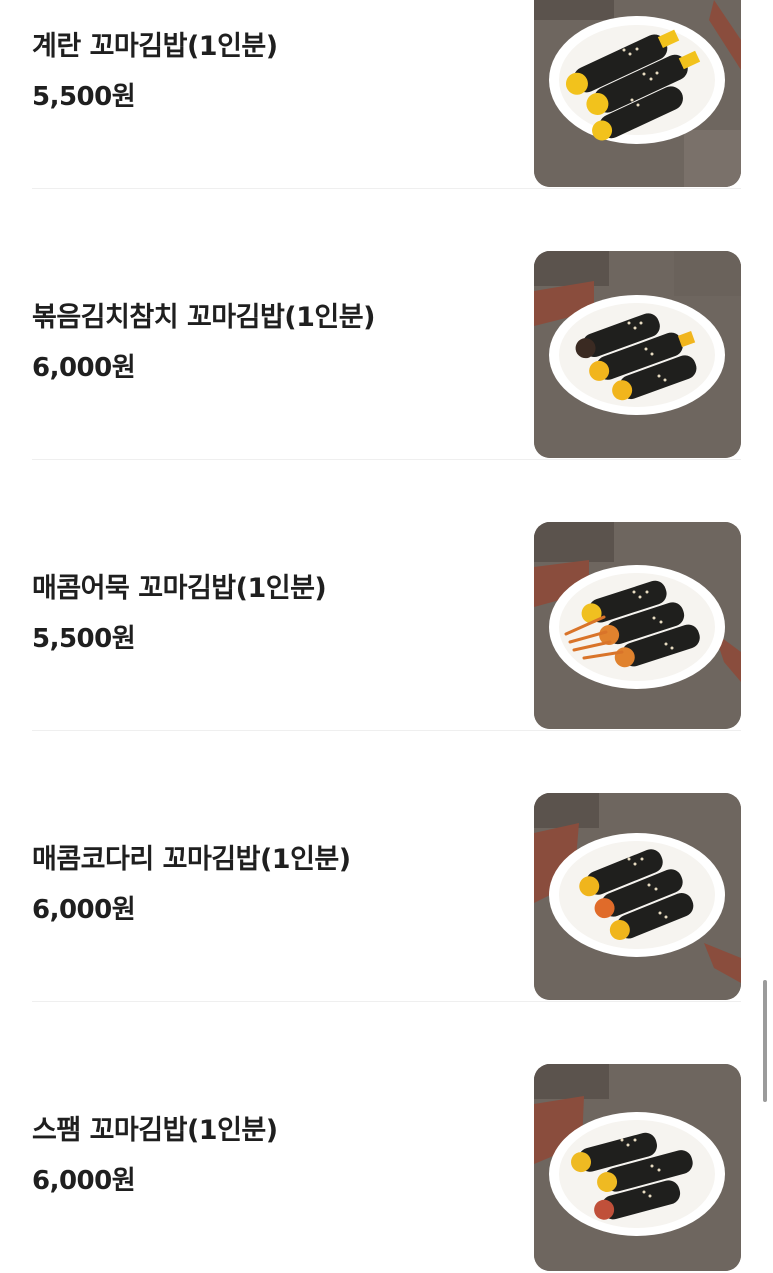  What do you see at coordinates (765, 1041) in the screenshot?
I see `scrollbar-thumb` at bounding box center [765, 1041].